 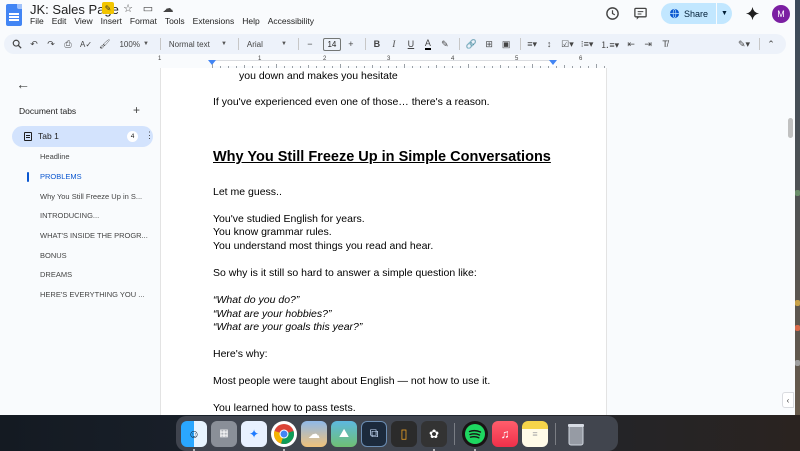 What do you see at coordinates (344, 433) in the screenshot?
I see `preview-icon: ⛰` at bounding box center [344, 433].